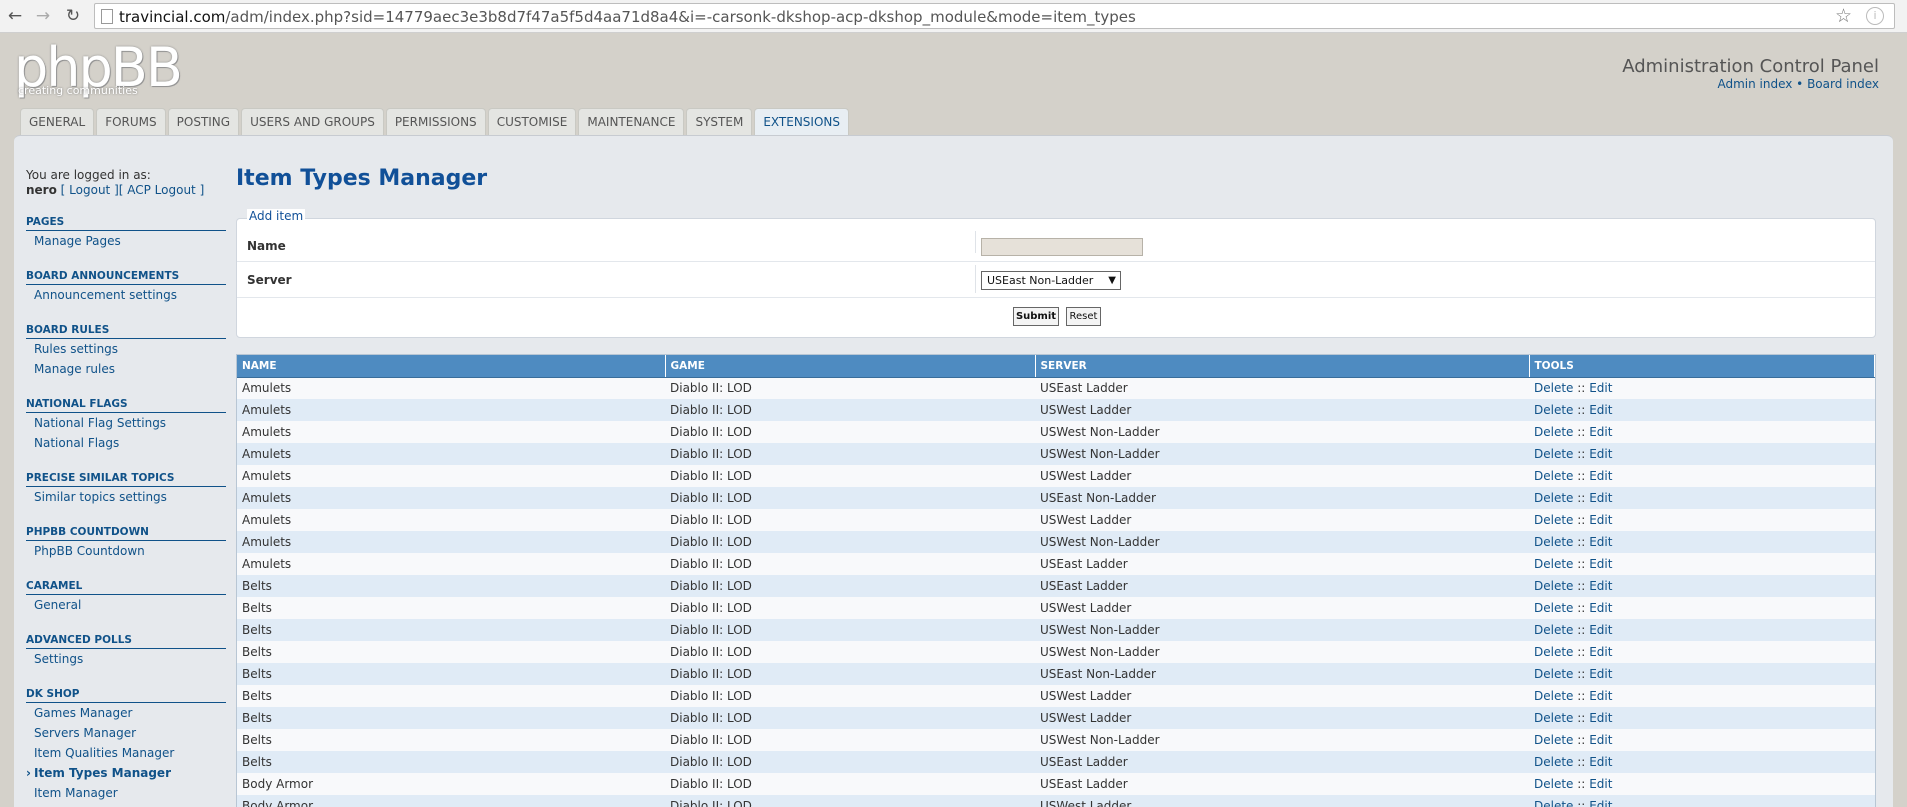 The image size is (1907, 807). Describe the element at coordinates (451, 608) in the screenshot. I see `cell-name: Belts` at that location.